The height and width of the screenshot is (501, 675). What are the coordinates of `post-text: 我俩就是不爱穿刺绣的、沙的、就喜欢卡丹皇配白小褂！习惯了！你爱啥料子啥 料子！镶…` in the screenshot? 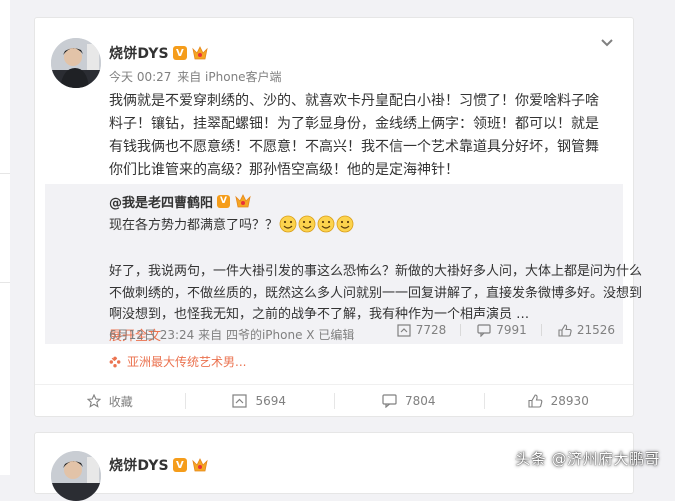 It's located at (361, 136).